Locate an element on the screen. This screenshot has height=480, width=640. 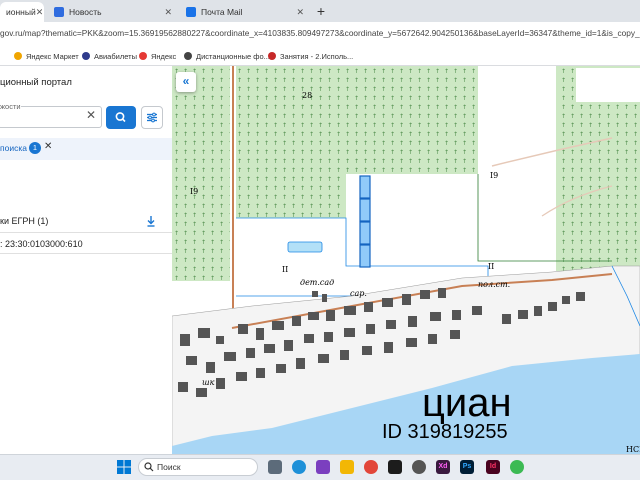
watermark-brand: циан is located at coordinates (467, 403).